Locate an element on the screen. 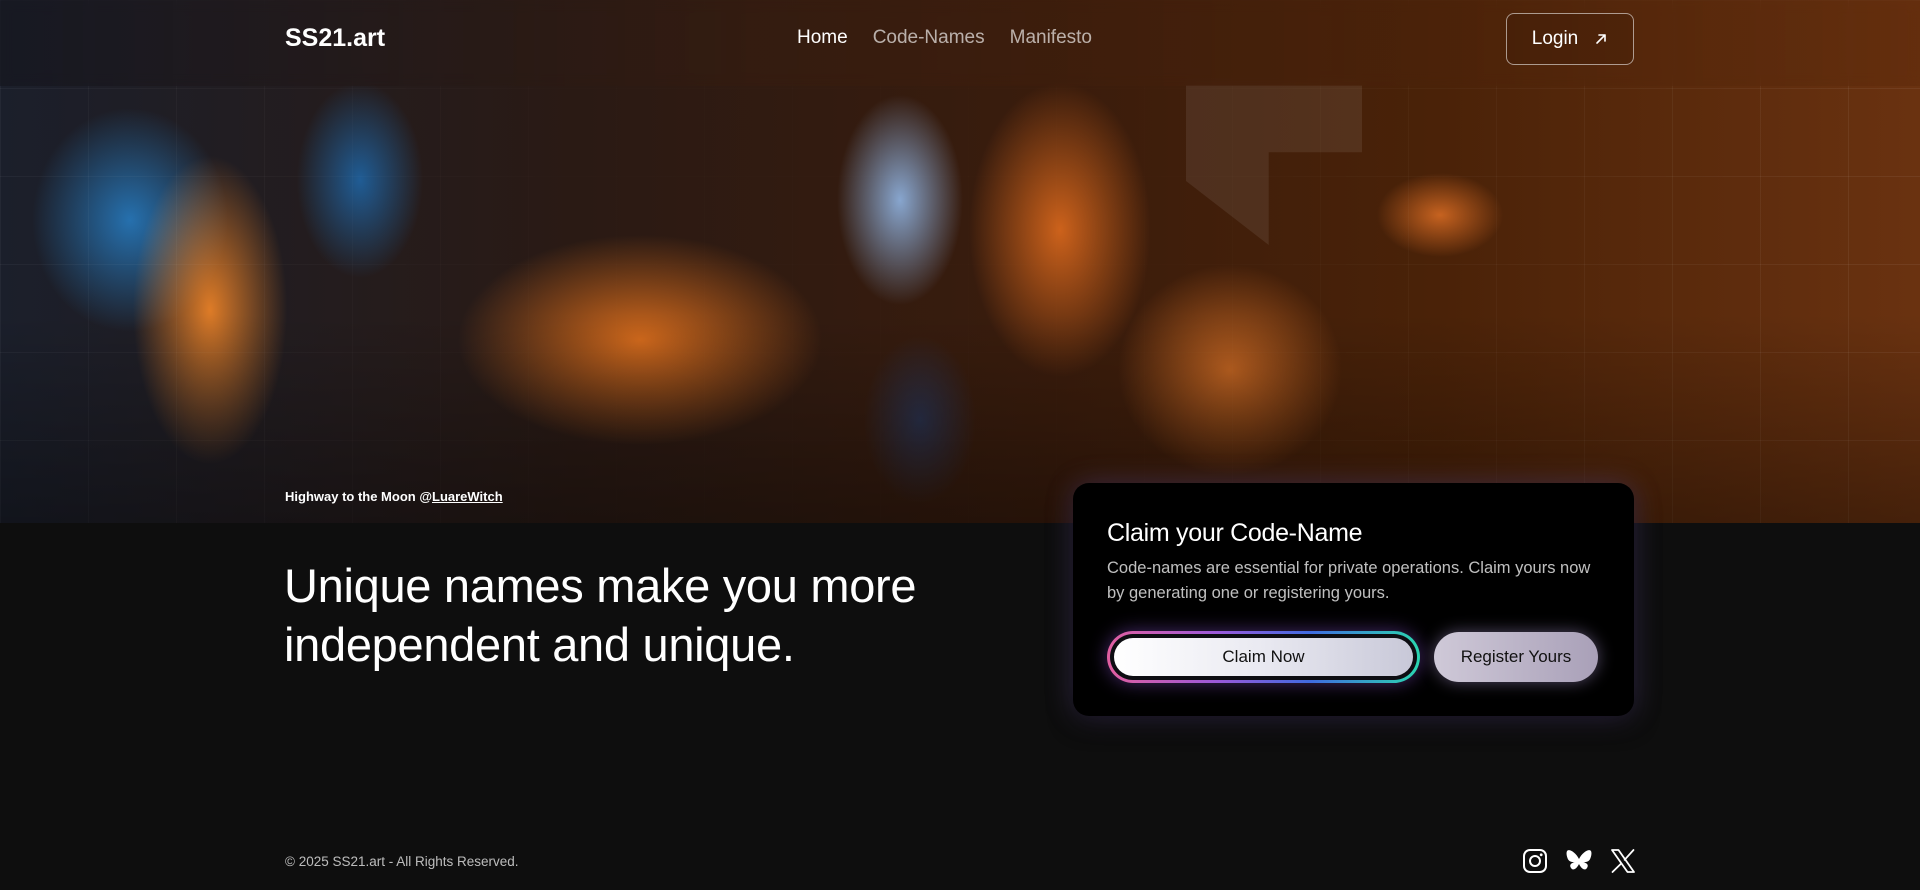 This screenshot has width=1920, height=890. nav-link-manifesto: Manifesto is located at coordinates (1051, 38).